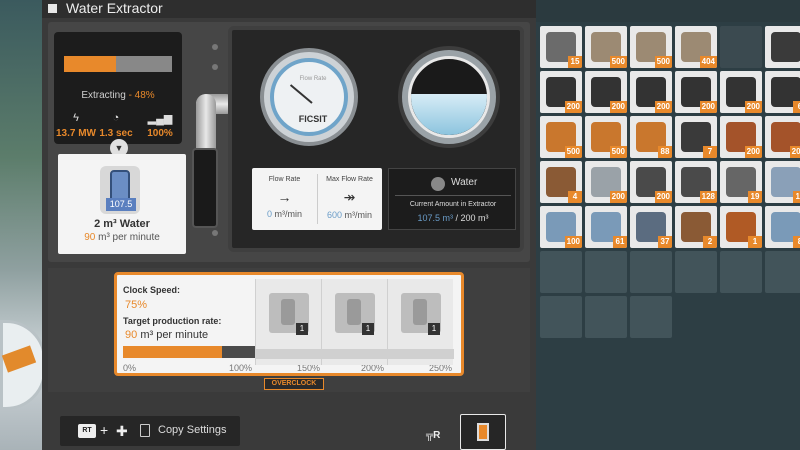  Describe the element at coordinates (294, 384) in the screenshot. I see `overclock-label: OVERCLOCK` at that location.